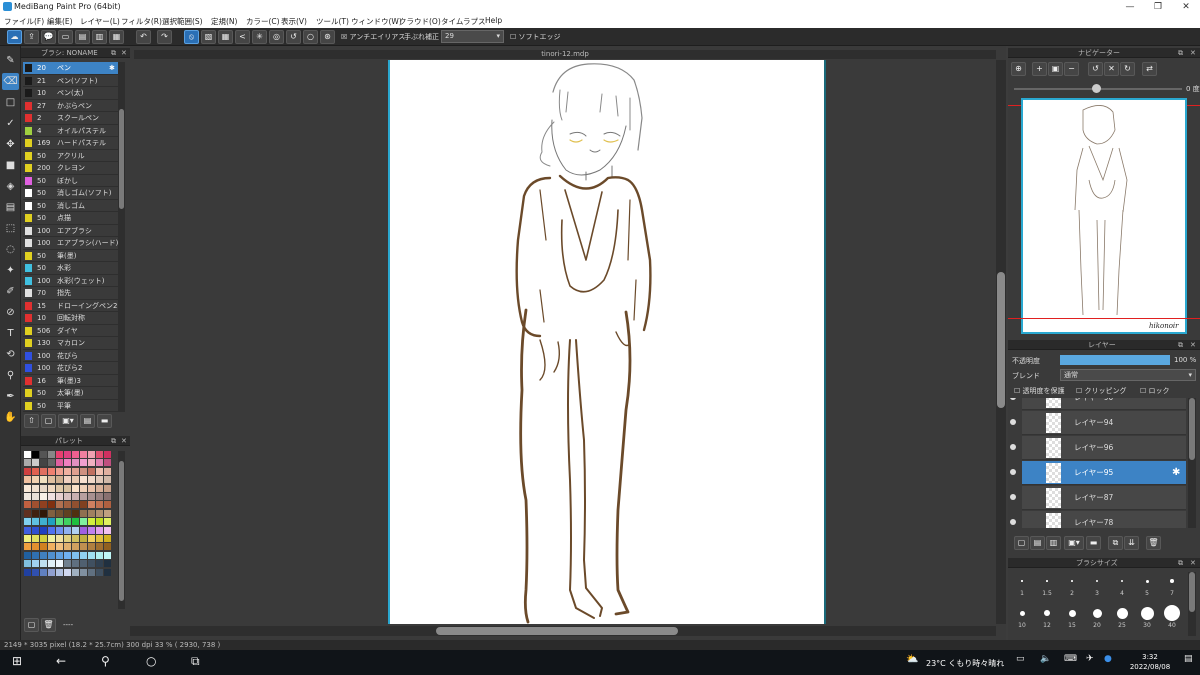 This screenshot has height=675, width=1200. What do you see at coordinates (73, 118) in the screenshot?
I see `brush-item: 2 スクールペン` at bounding box center [73, 118].